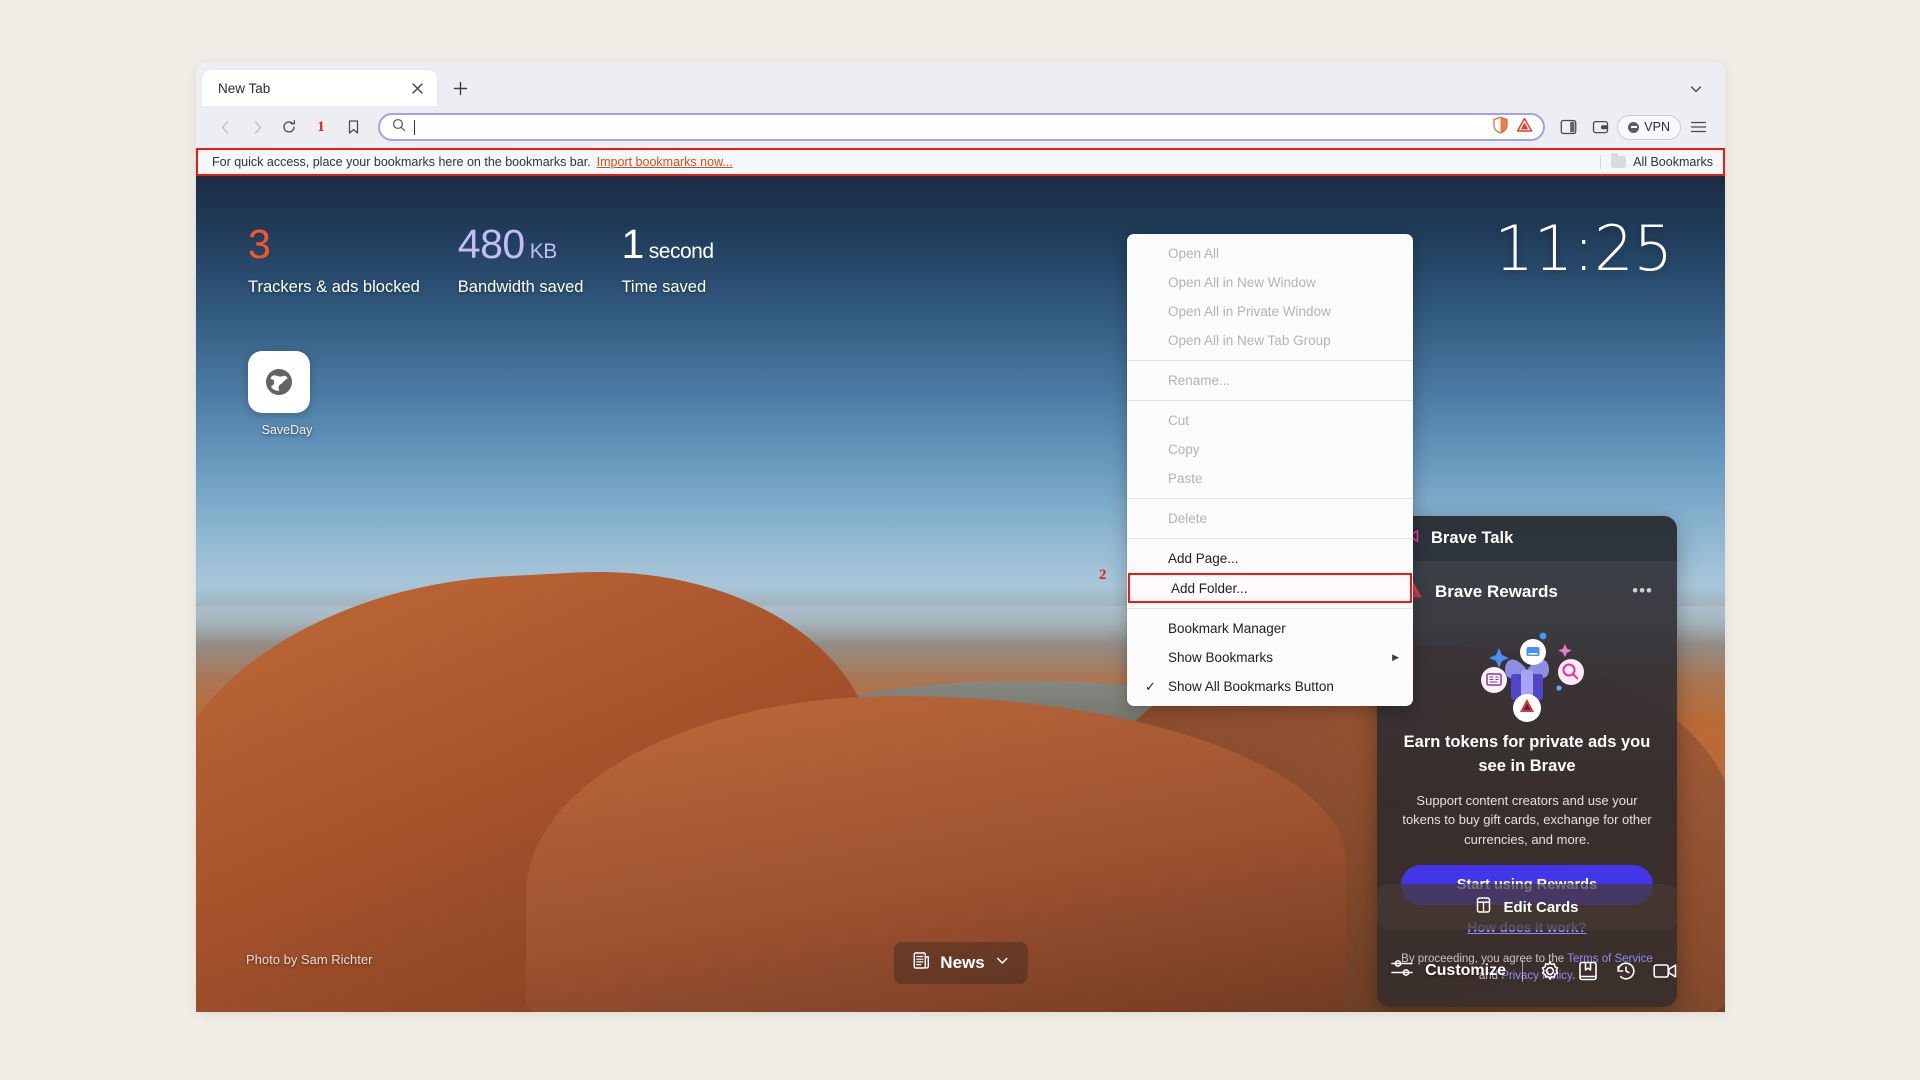  I want to click on history-clock-icon, so click(1626, 971).